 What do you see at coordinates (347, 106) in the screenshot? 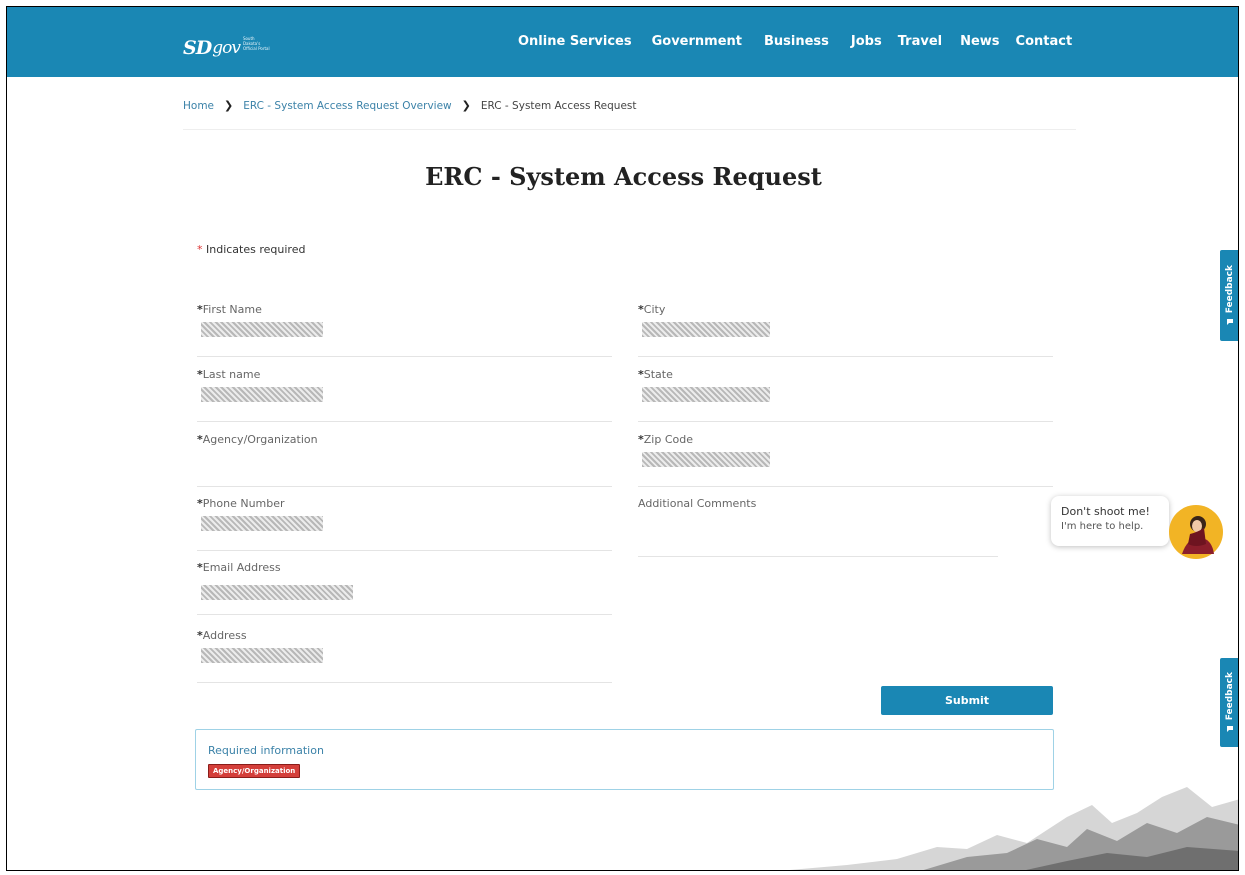
I see `breadcrumb-overview: ERC - System Access Request Overview` at bounding box center [347, 106].